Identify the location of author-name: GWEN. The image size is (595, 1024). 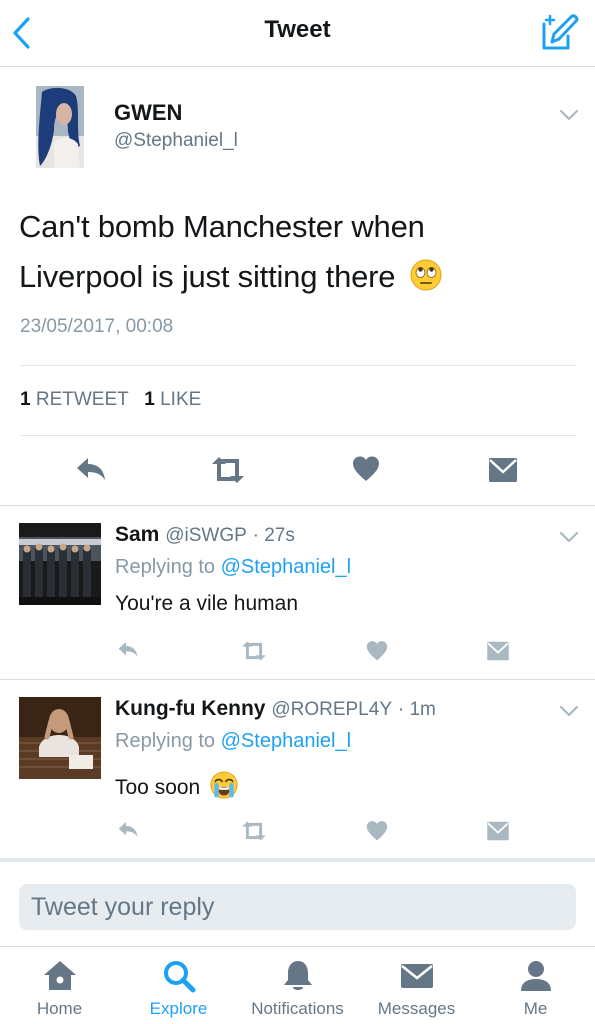
(148, 113).